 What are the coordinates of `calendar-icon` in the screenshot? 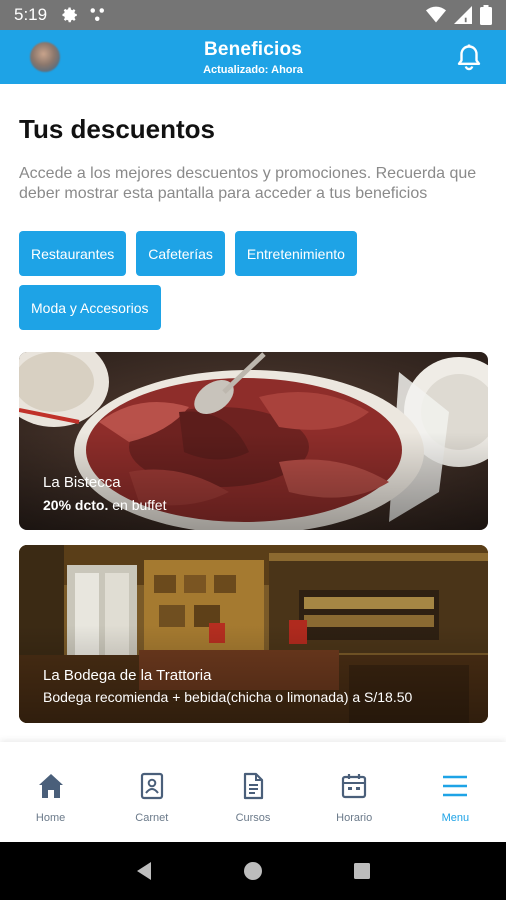 It's located at (354, 786).